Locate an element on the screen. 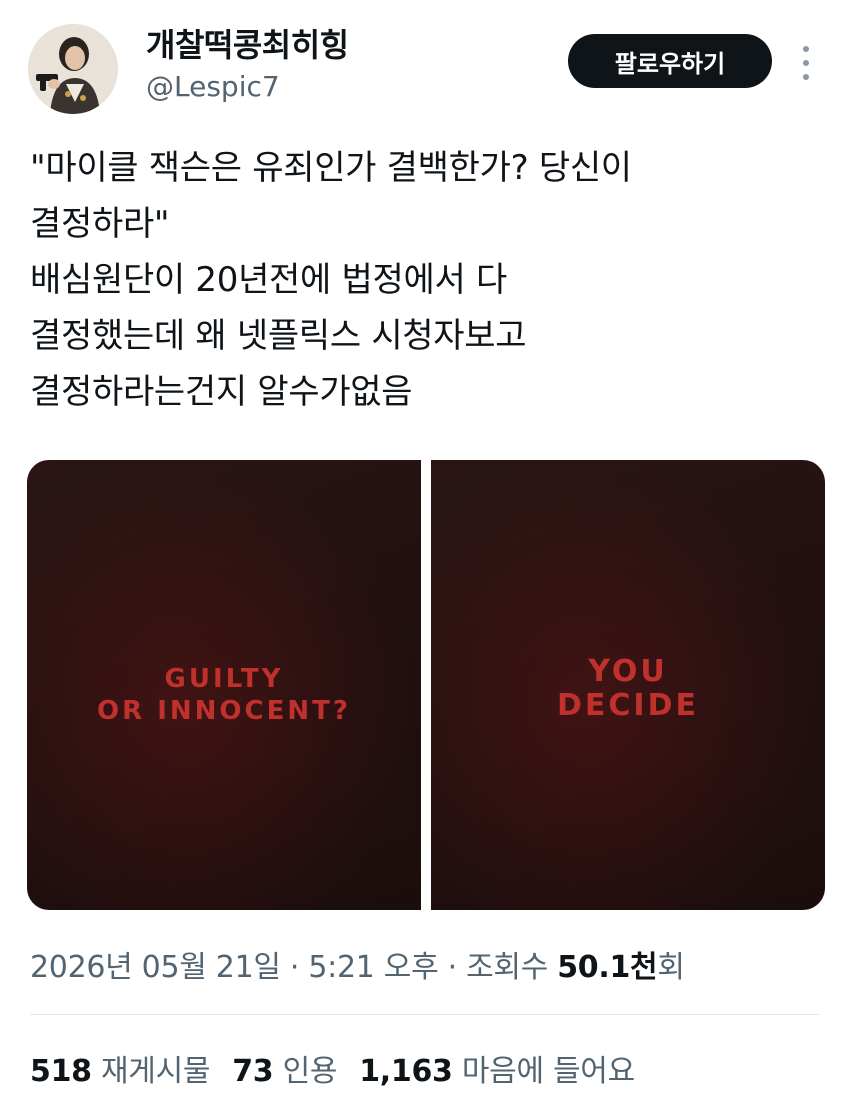 The width and height of the screenshot is (850, 1103). avatar-image is located at coordinates (73, 69).